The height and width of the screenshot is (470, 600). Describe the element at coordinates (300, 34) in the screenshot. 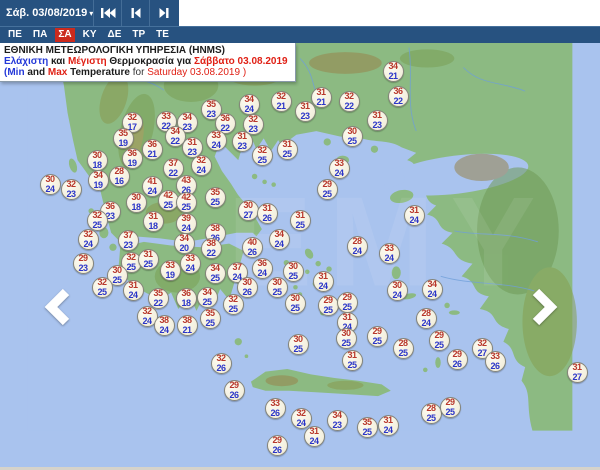

I see `day-tabs: ΠΕ ΠΑ ΣΑ ΚΥ ΔΕ ΤΡ ΤΕ` at that location.